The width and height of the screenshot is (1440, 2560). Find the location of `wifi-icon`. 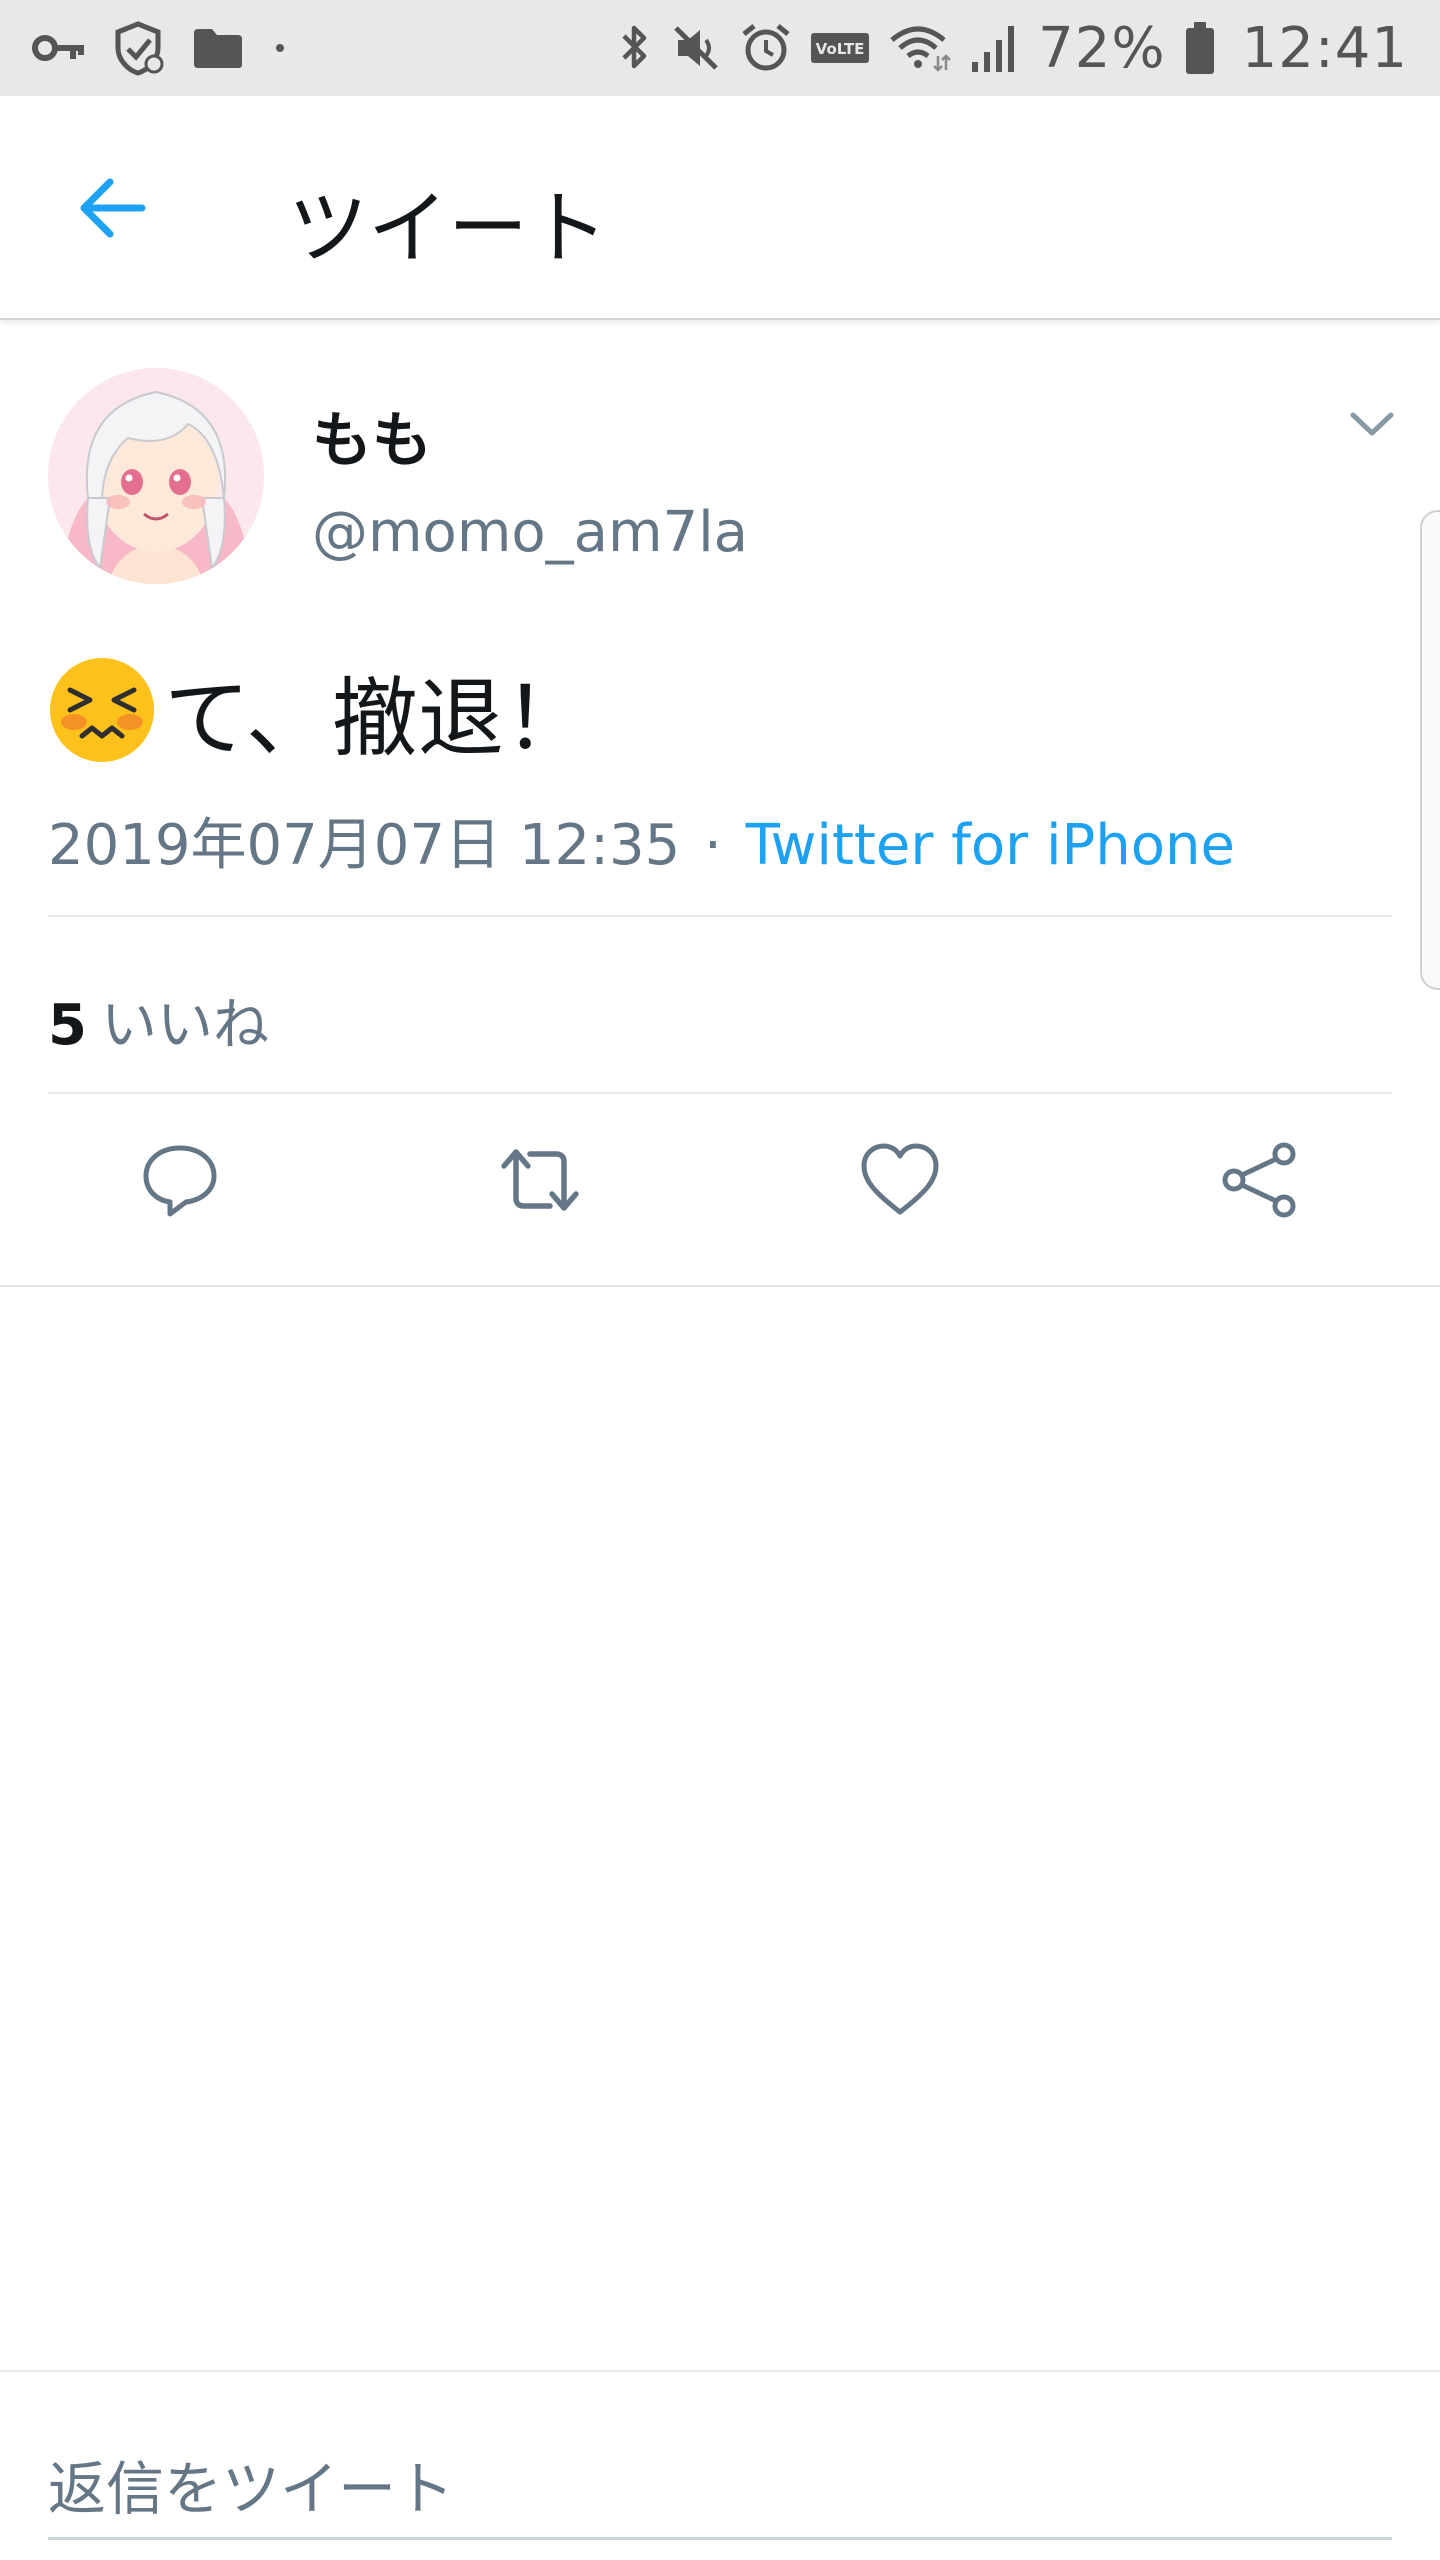

wifi-icon is located at coordinates (920, 48).